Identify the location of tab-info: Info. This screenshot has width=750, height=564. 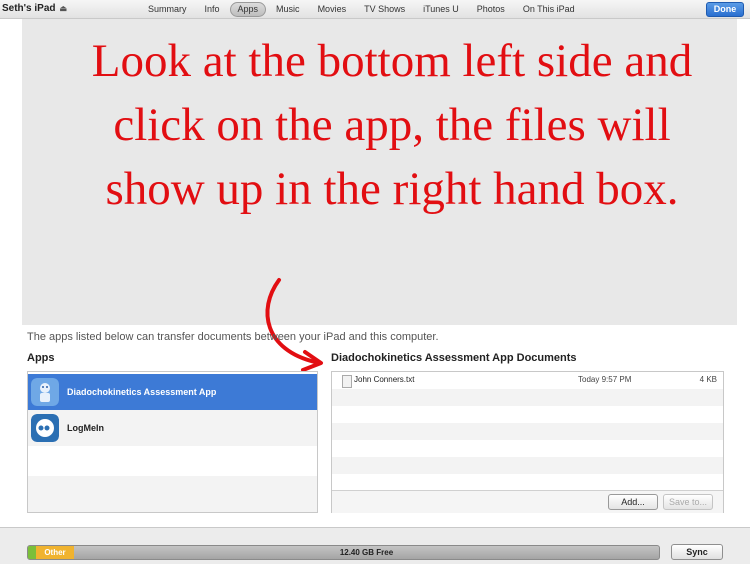
(212, 9).